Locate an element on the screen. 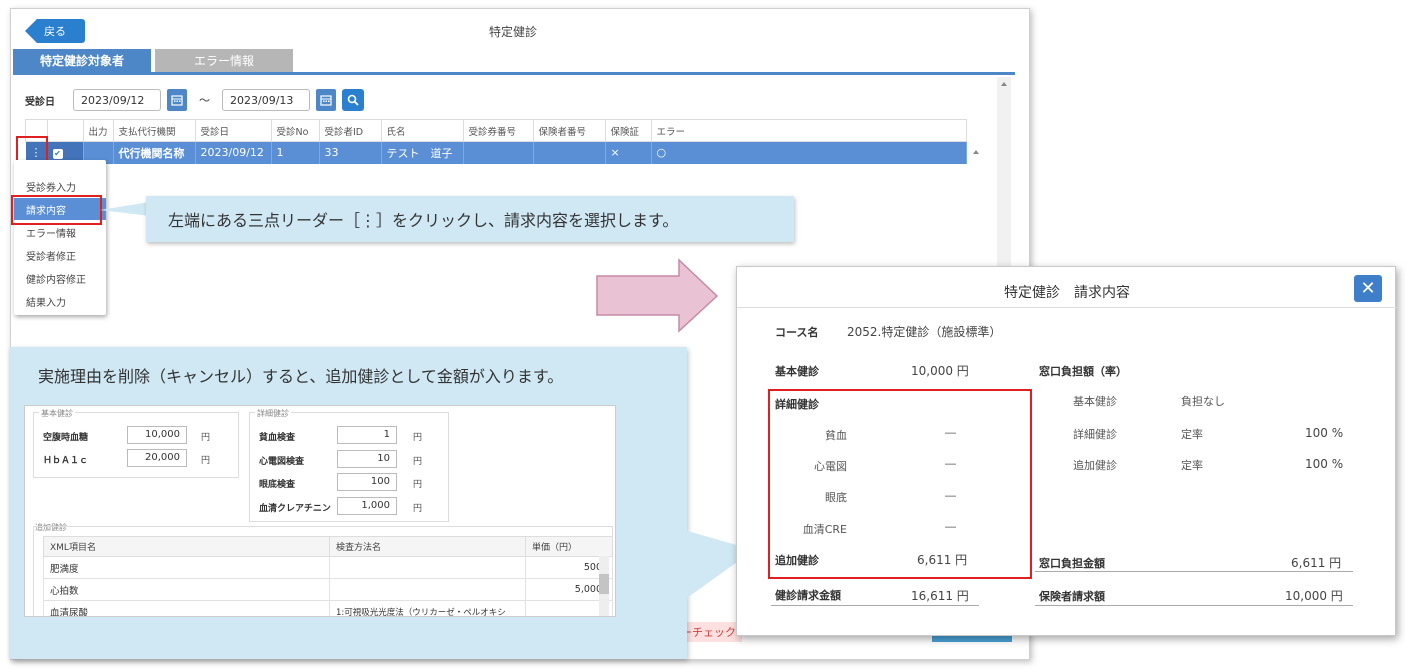 This screenshot has width=1405, height=671. cell-insurer-no is located at coordinates (569, 152).